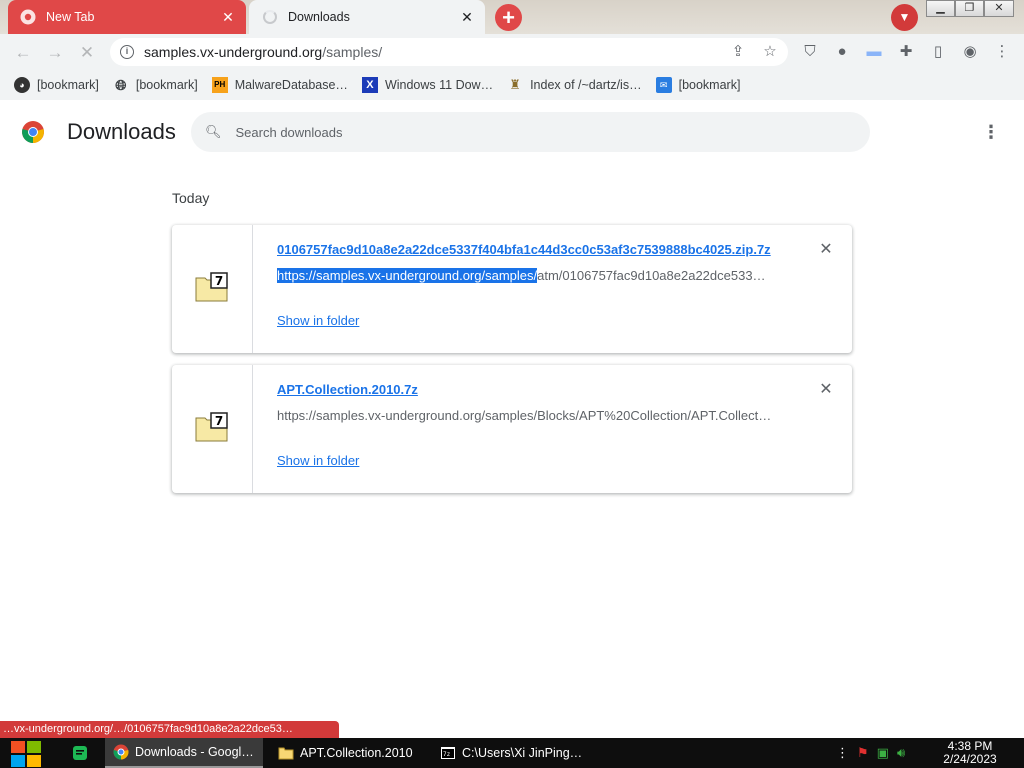 Image resolution: width=1024 pixels, height=768 pixels. What do you see at coordinates (863, 753) in the screenshot?
I see `flag-icon: ⚑` at bounding box center [863, 753].